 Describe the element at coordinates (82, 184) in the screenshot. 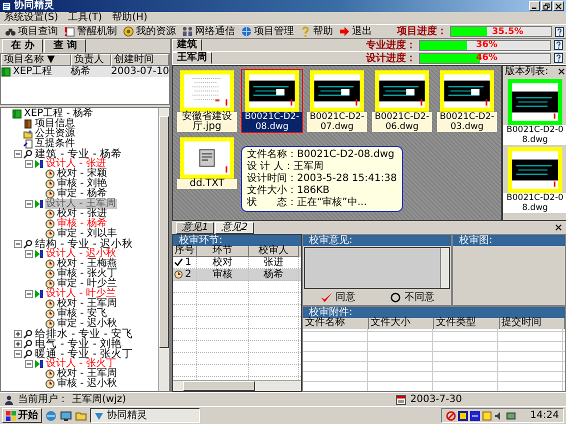

I see `tree-item: 审核 - 刘艳` at that location.